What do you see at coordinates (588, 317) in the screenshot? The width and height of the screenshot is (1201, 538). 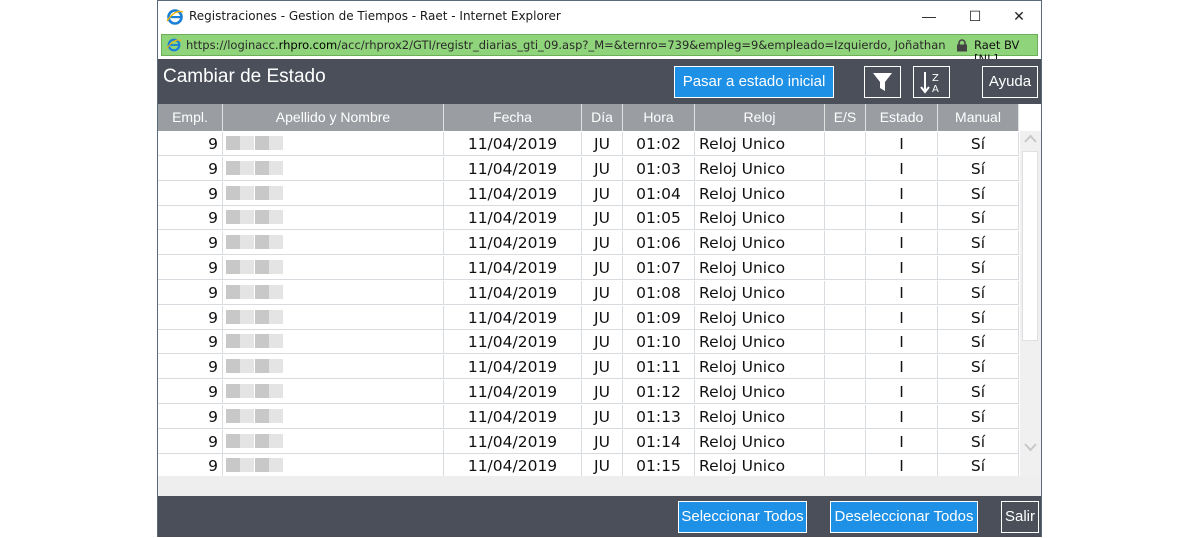 I see `table-row: 9 11/04/2019 JU 01:09 Reloj Unico I Sí` at bounding box center [588, 317].